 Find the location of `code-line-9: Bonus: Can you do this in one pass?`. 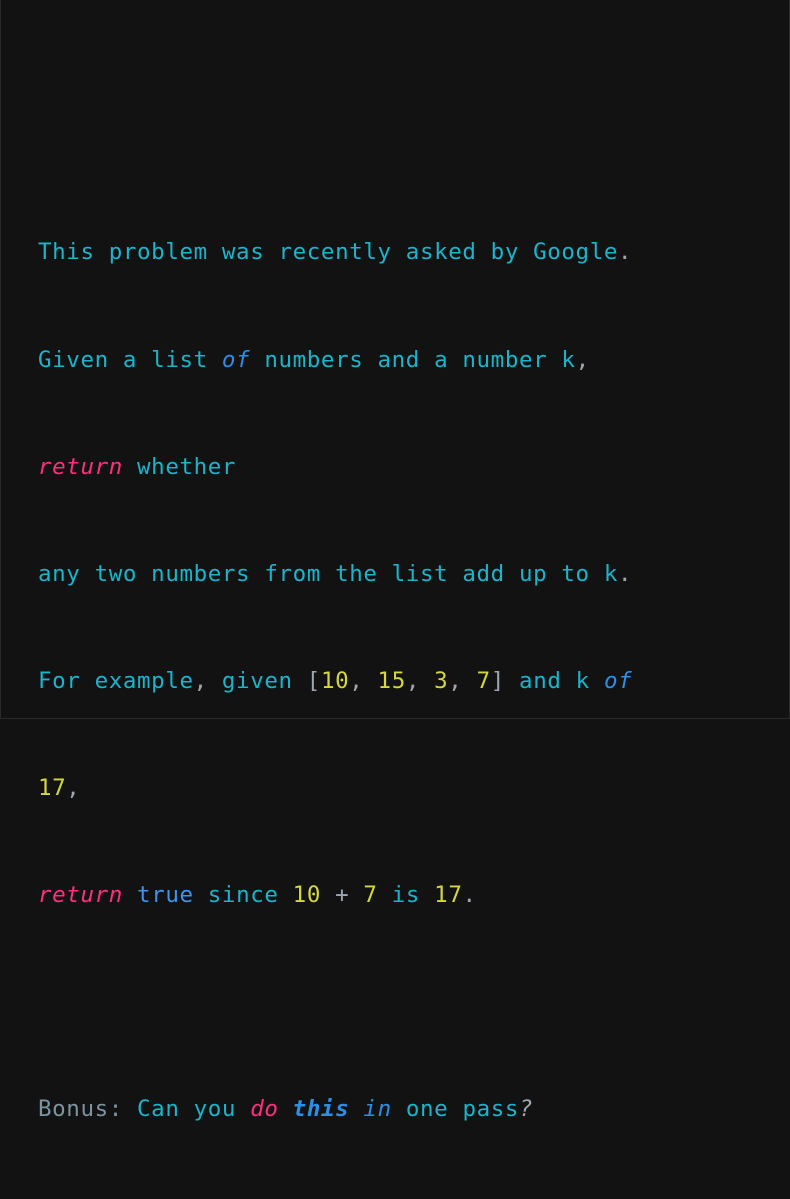

code-line-9: Bonus: Can you do this in one pass? is located at coordinates (398, 1110).